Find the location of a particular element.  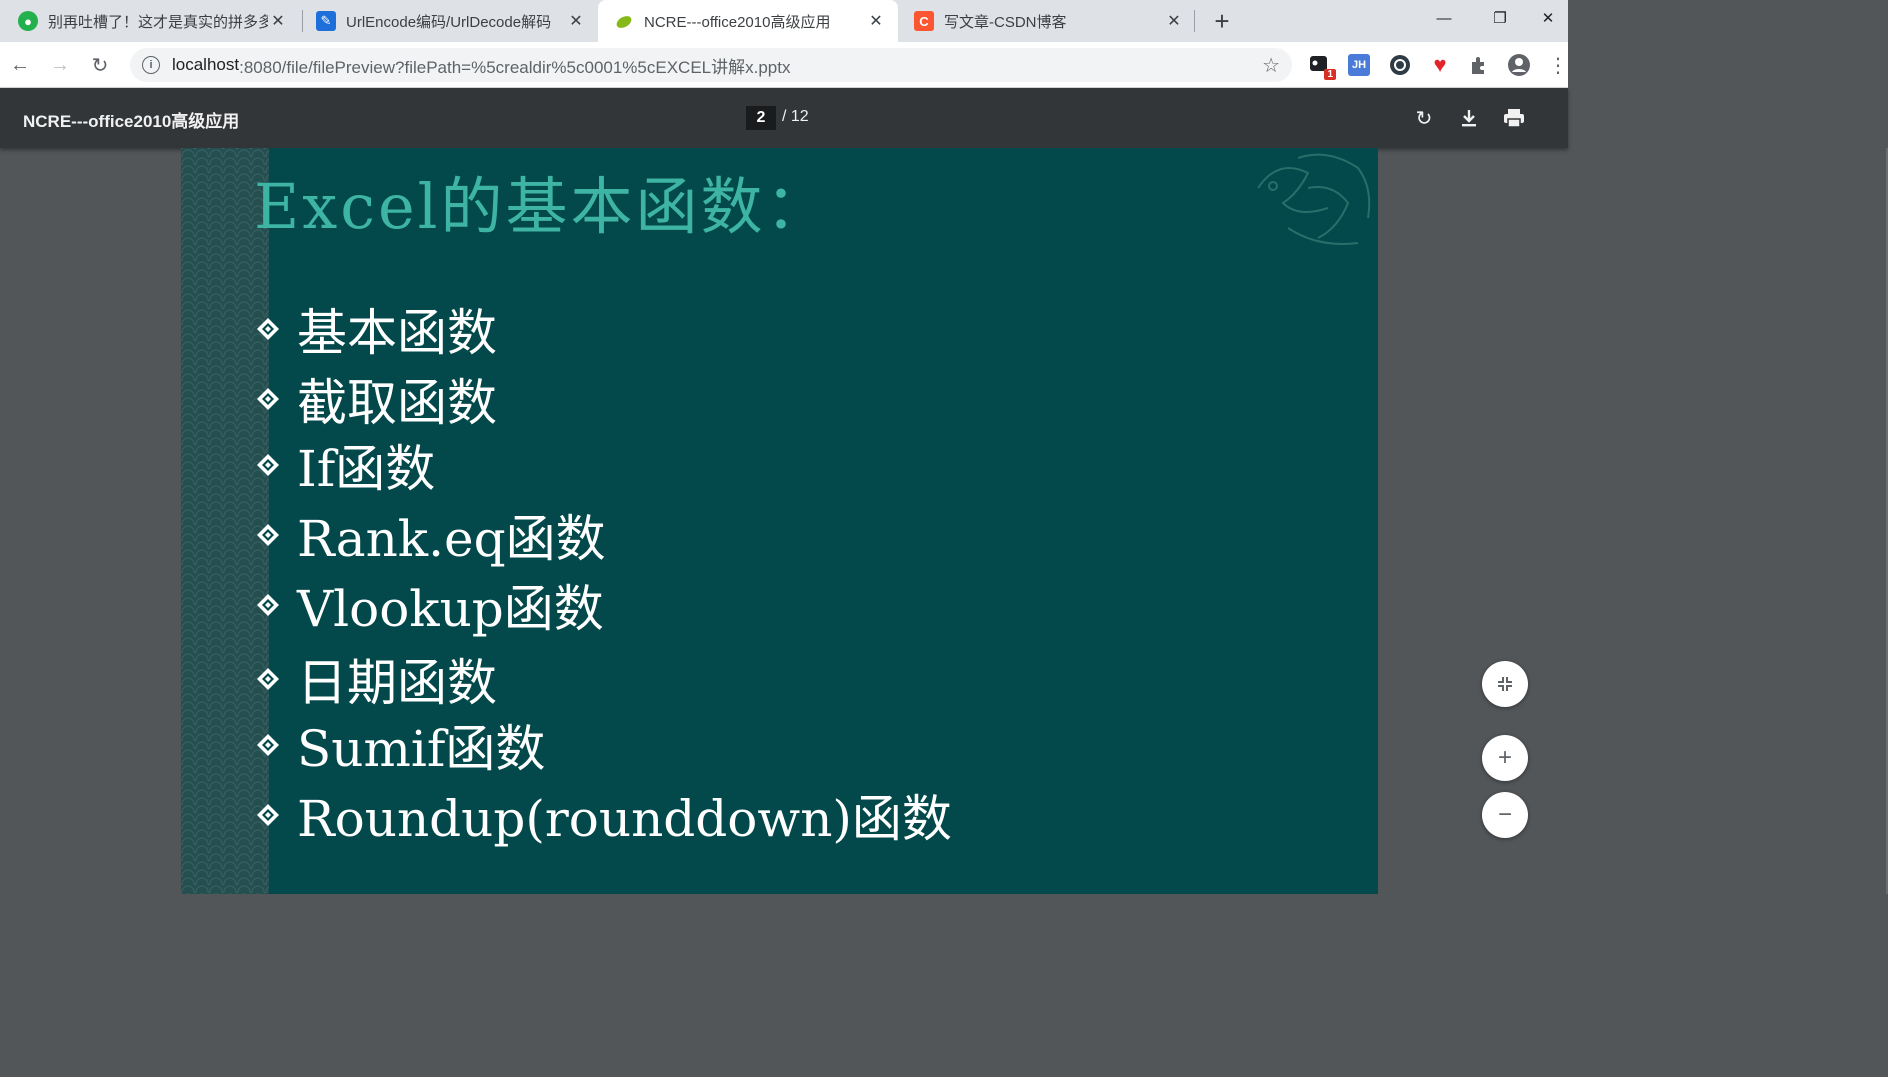

tab-title: 写文章-CSDN博客 is located at coordinates (1005, 22).